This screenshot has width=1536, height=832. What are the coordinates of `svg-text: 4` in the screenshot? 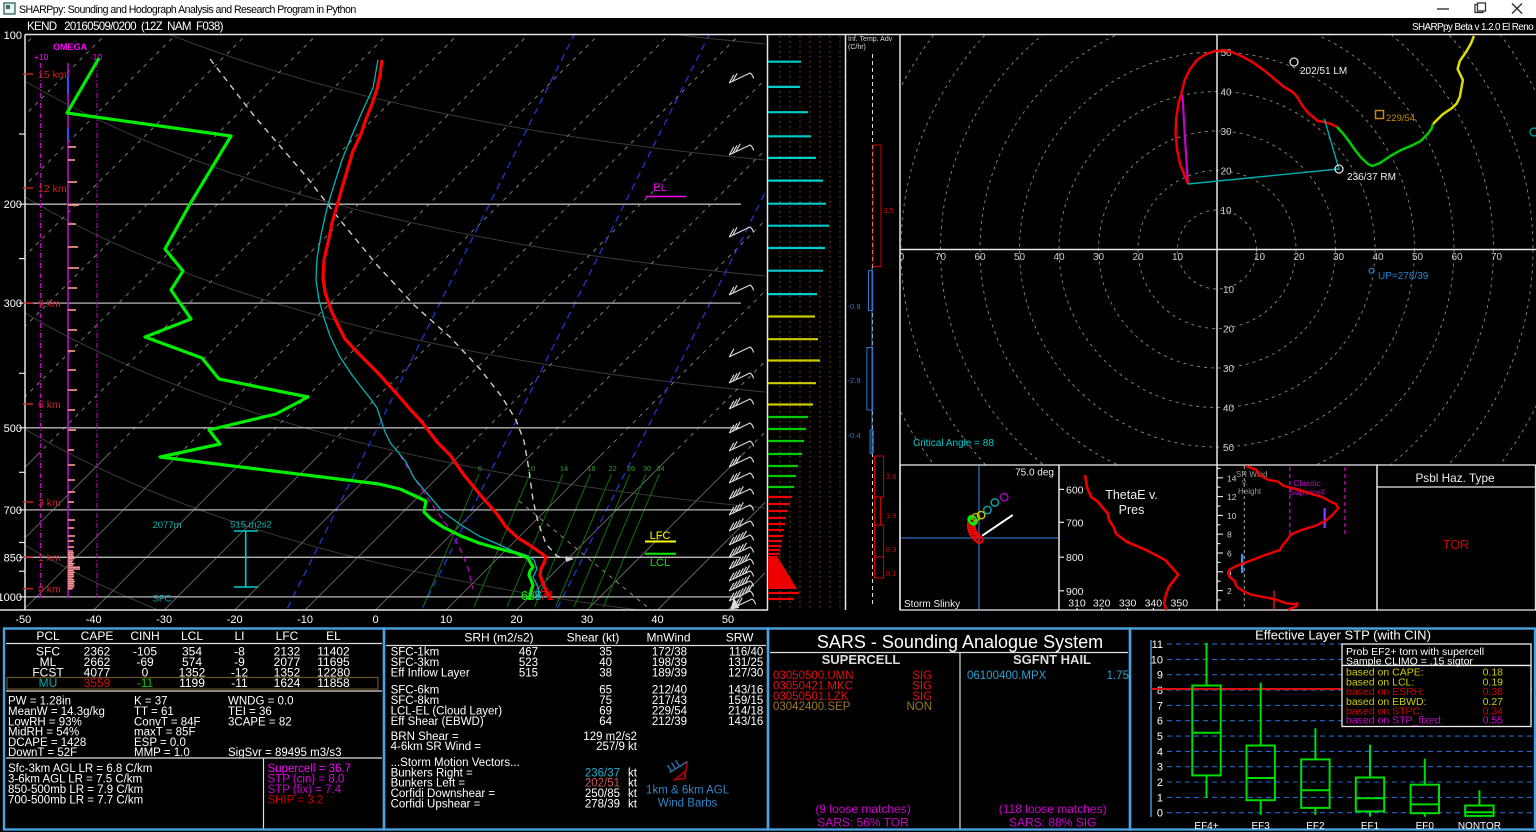 It's located at (1160, 752).